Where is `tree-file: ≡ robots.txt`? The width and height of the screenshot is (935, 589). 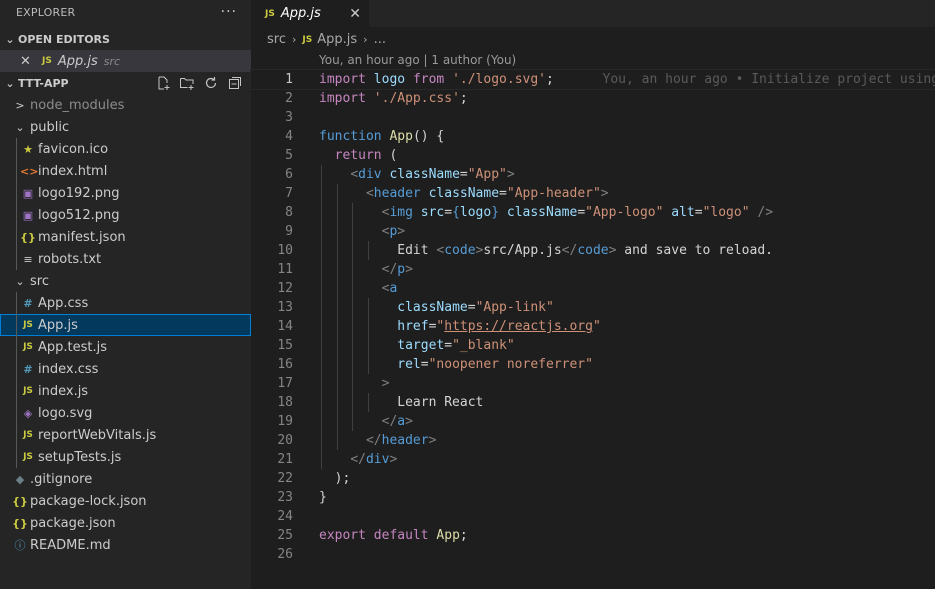
tree-file: ≡ robots.txt is located at coordinates (125, 259).